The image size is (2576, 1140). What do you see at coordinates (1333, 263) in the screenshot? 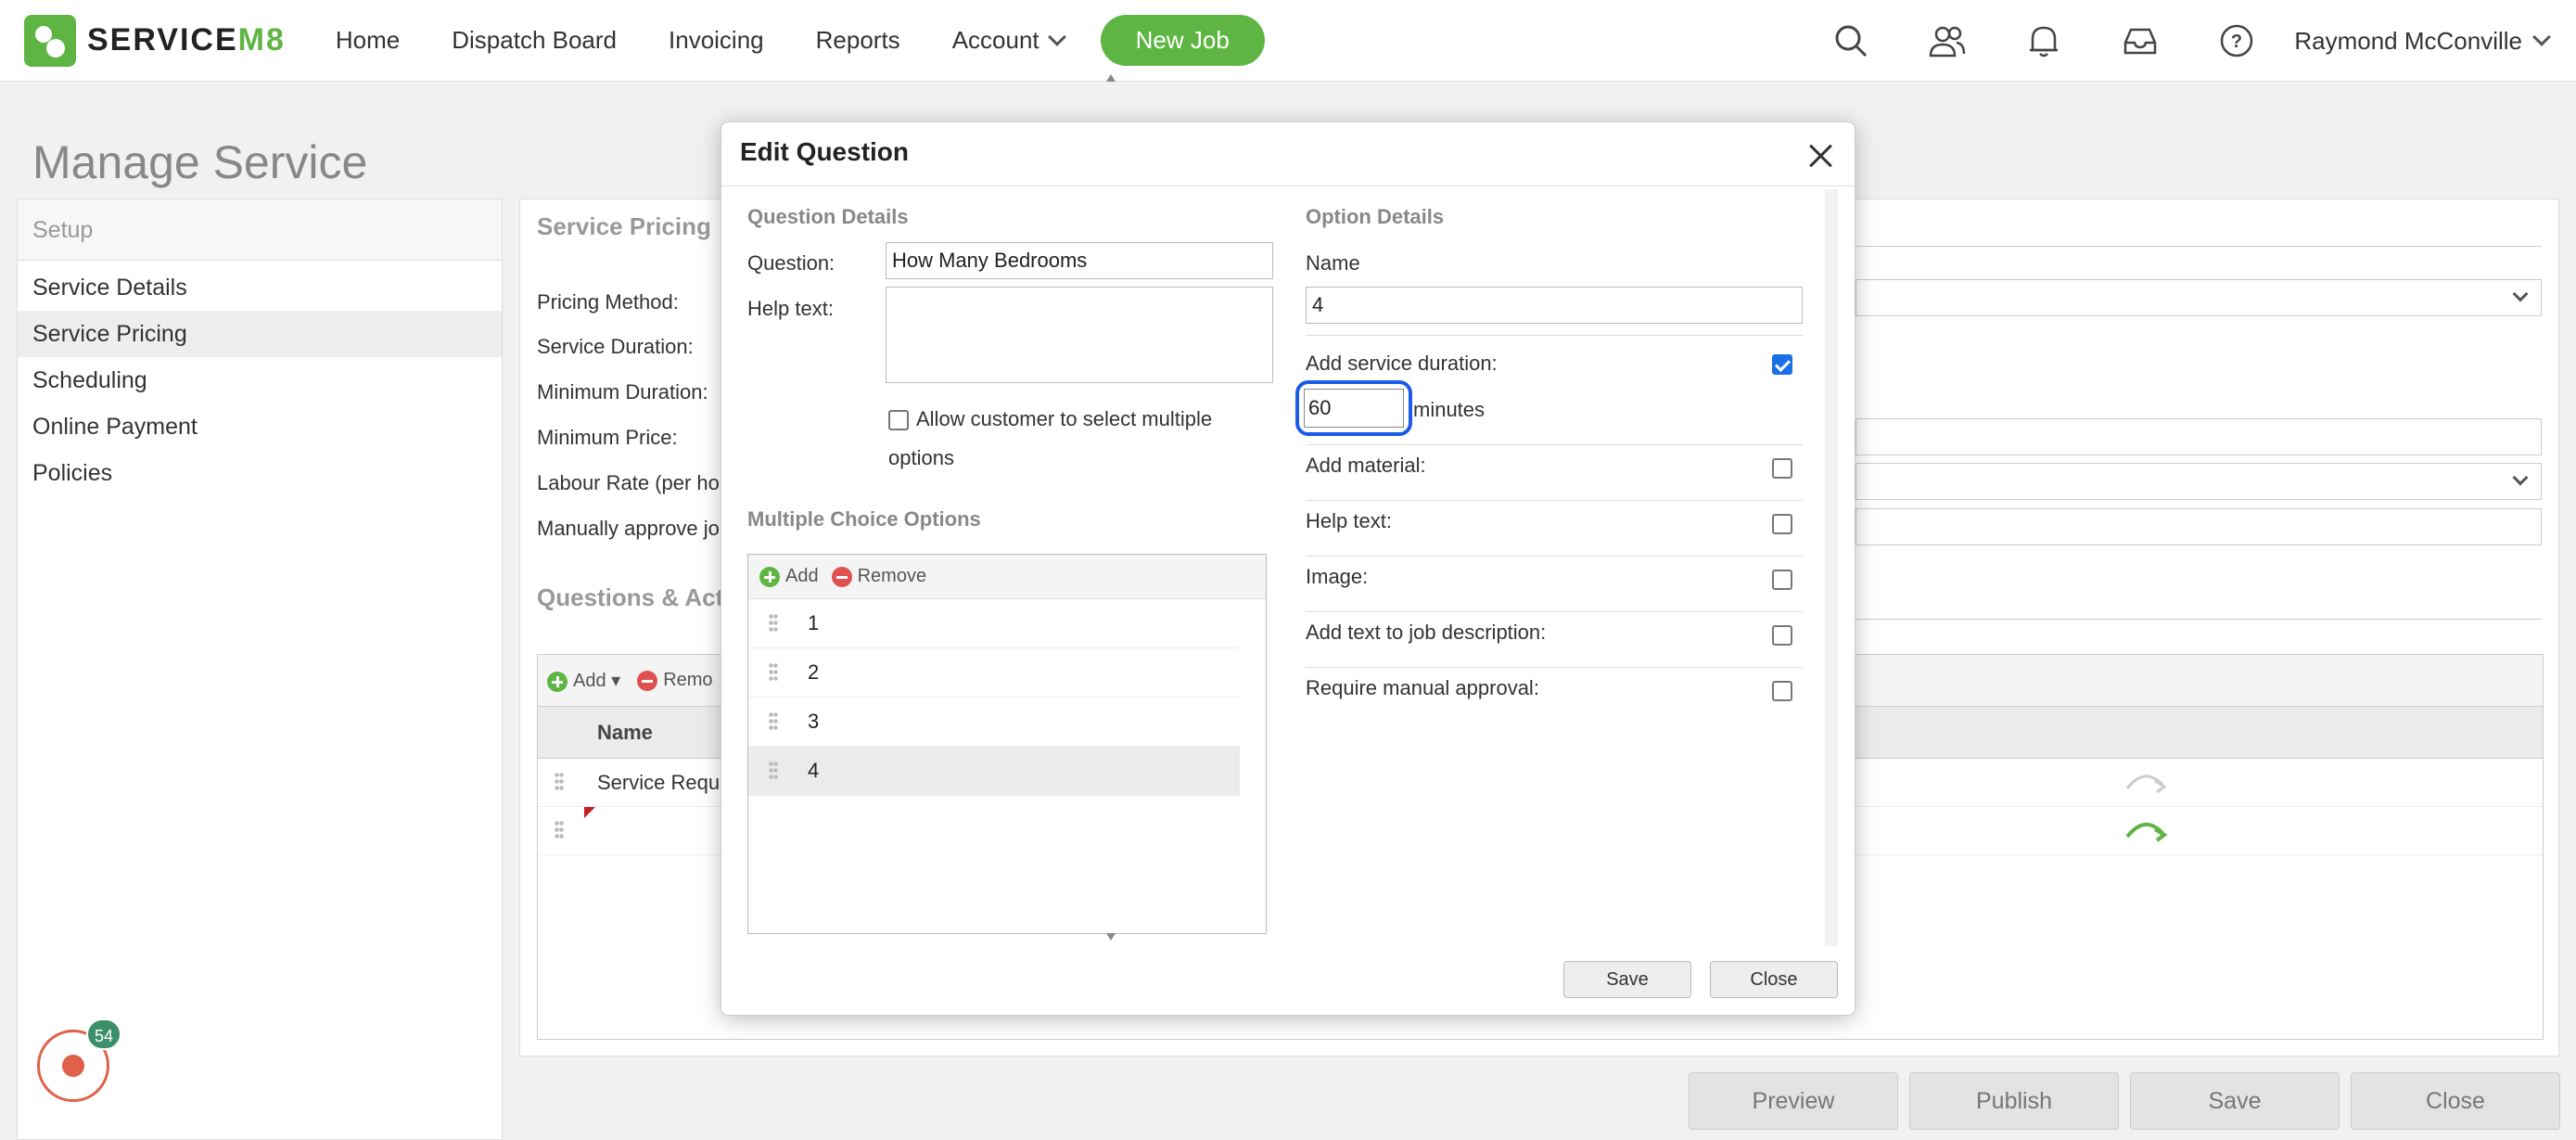
I see `name-label: Name` at bounding box center [1333, 263].